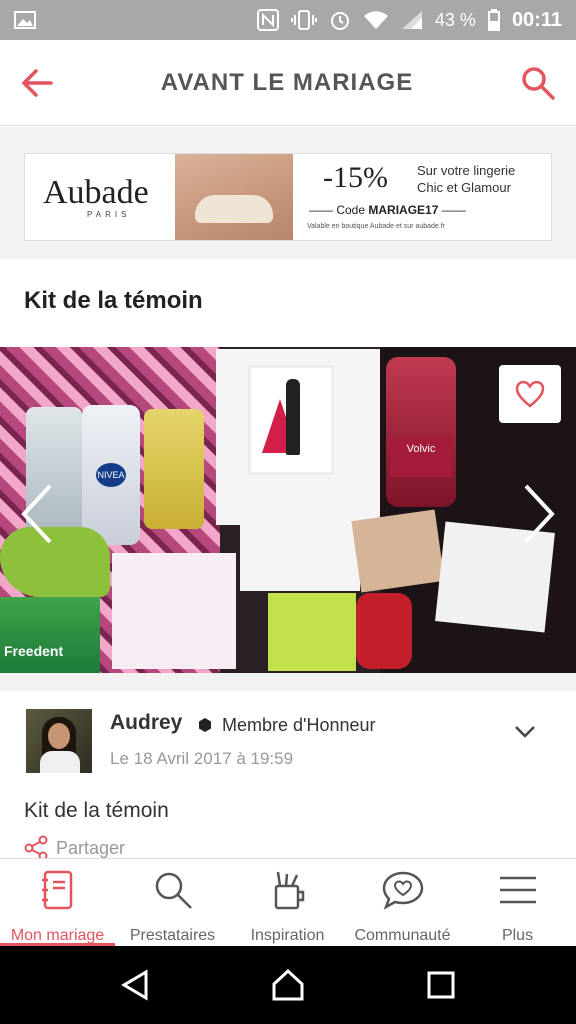 This screenshot has width=576, height=1024. Describe the element at coordinates (402, 890) in the screenshot. I see `chat-heart-icon` at that location.